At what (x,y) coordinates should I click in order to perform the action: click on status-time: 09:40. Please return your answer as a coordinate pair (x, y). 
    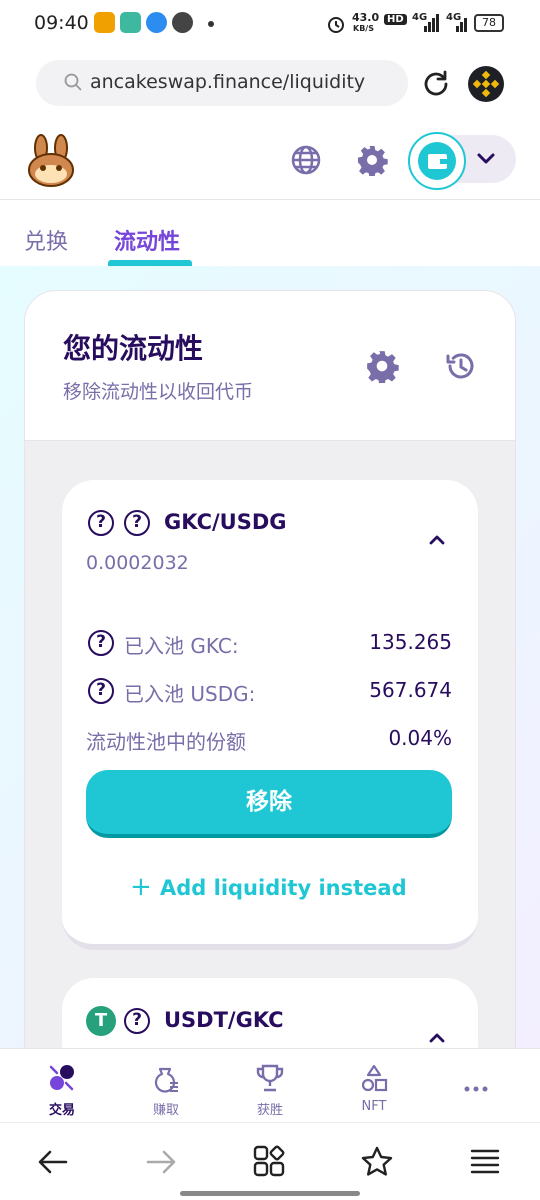
    Looking at the image, I should click on (61, 23).